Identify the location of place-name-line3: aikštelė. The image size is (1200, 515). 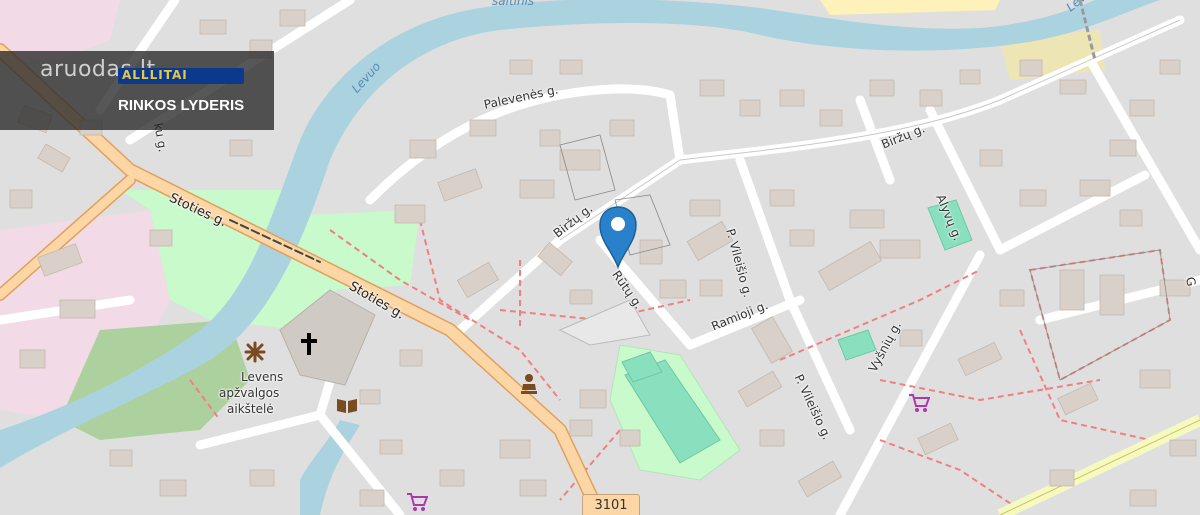
(250, 409).